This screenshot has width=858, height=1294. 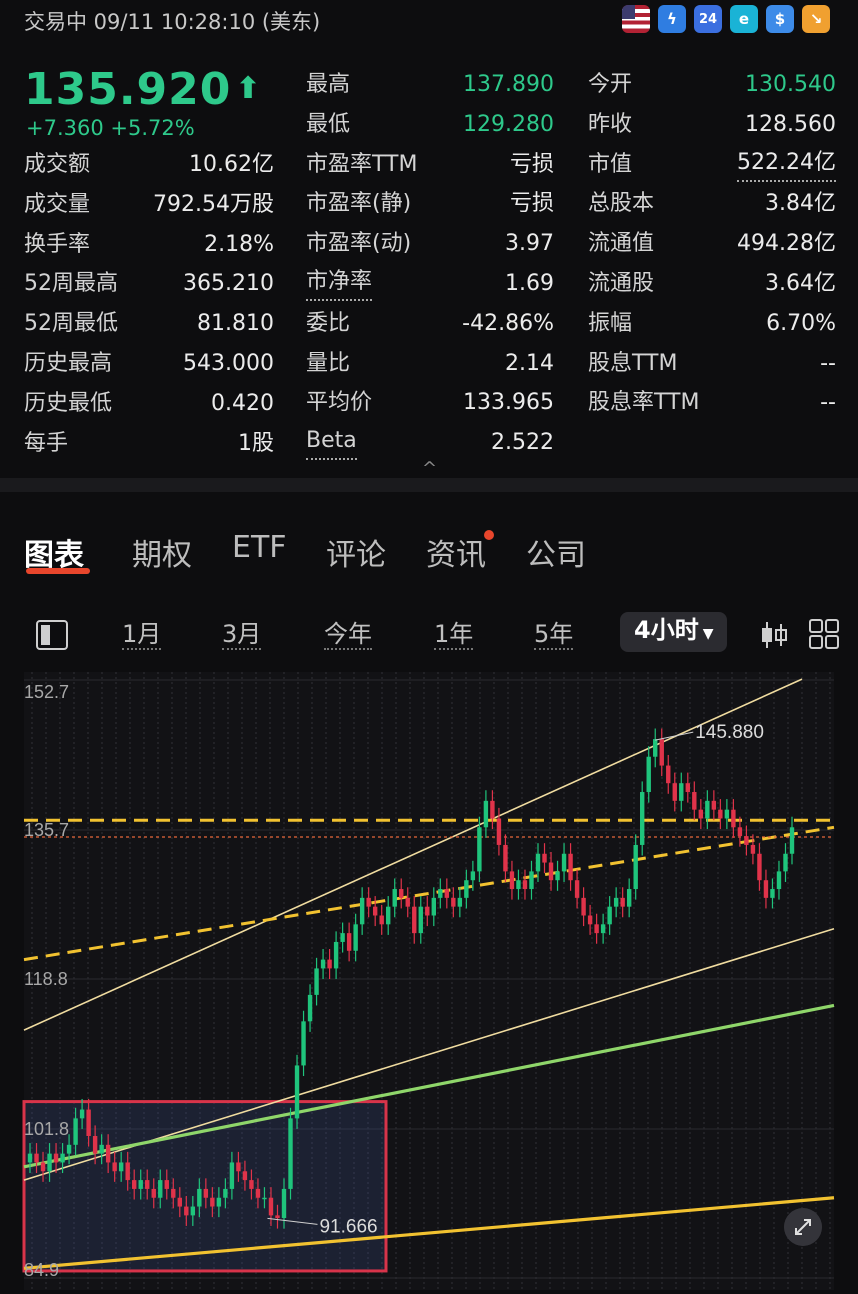 What do you see at coordinates (636, 19) in the screenshot?
I see `us-flag-icon` at bounding box center [636, 19].